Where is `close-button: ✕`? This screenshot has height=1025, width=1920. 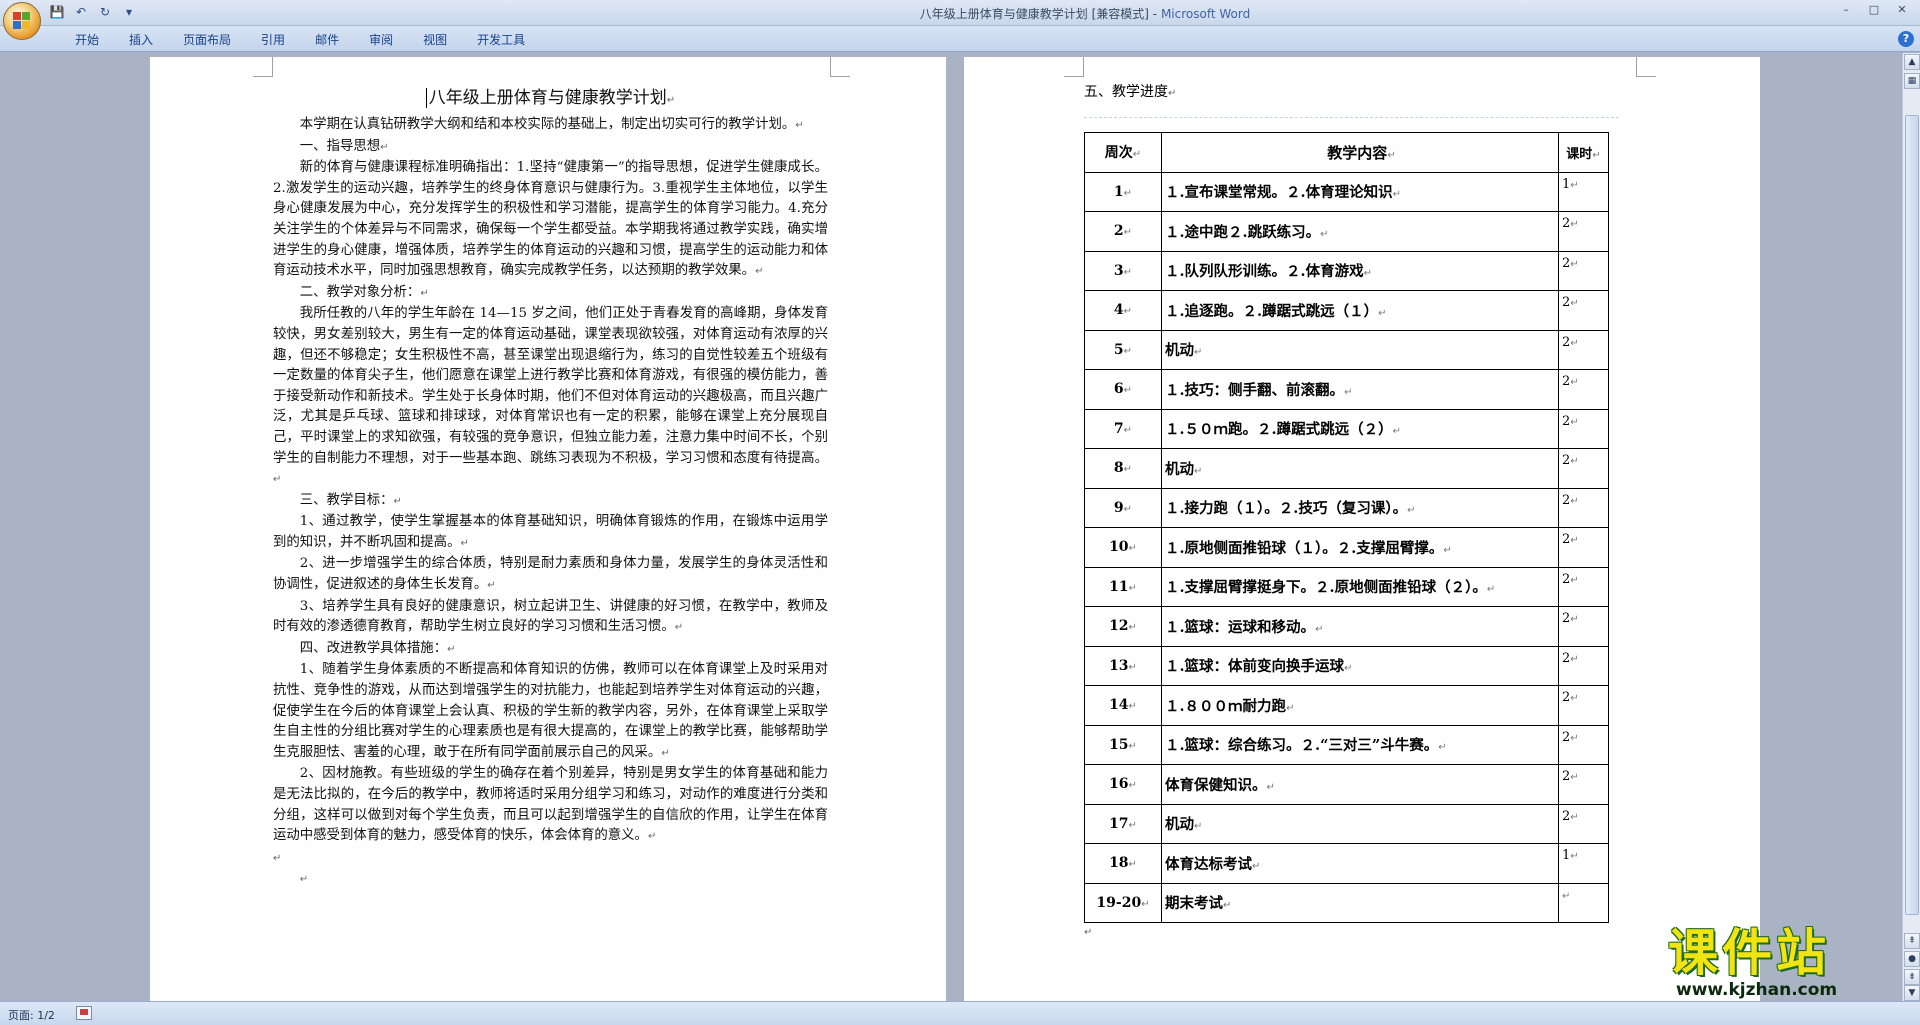 close-button: ✕ is located at coordinates (1902, 10).